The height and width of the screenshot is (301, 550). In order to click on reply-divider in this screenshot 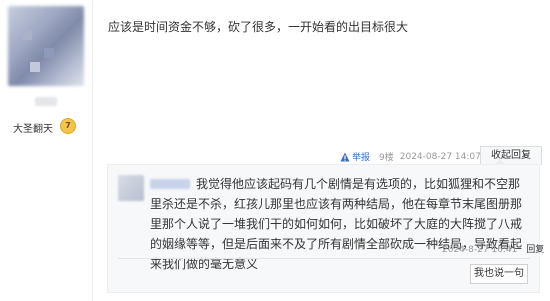, I will do `click(324, 258)`.